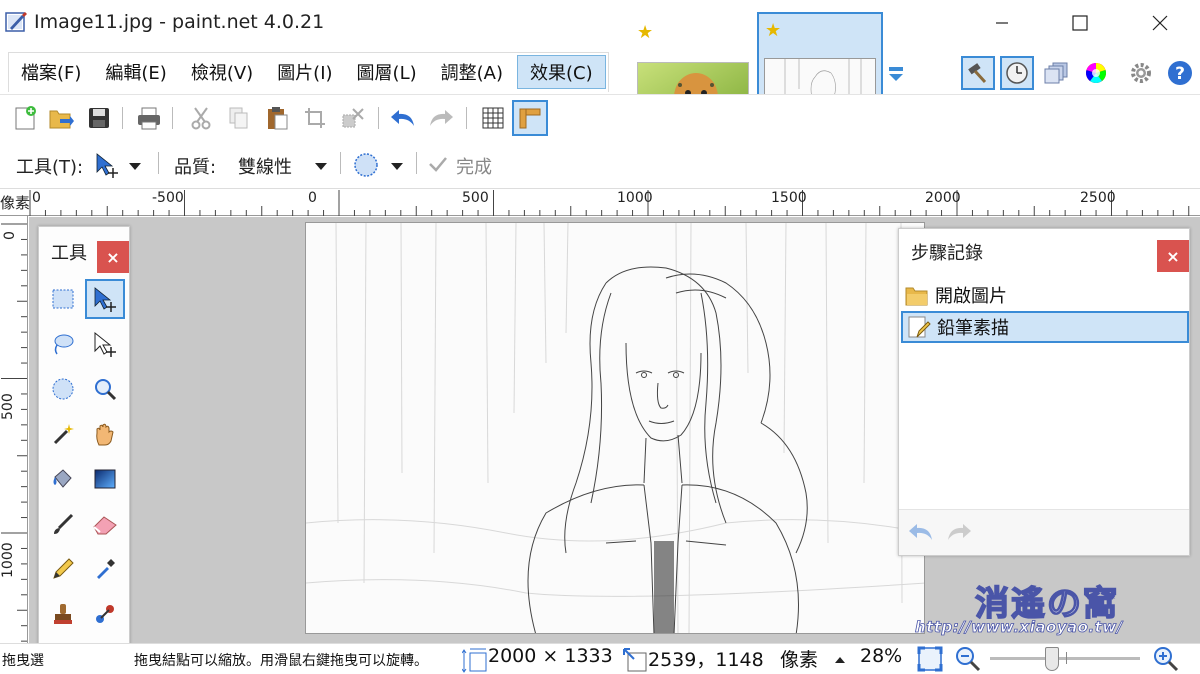 This screenshot has height=674, width=1200. What do you see at coordinates (15, 202) in the screenshot?
I see `ruler-unit-label: 像素` at bounding box center [15, 202].